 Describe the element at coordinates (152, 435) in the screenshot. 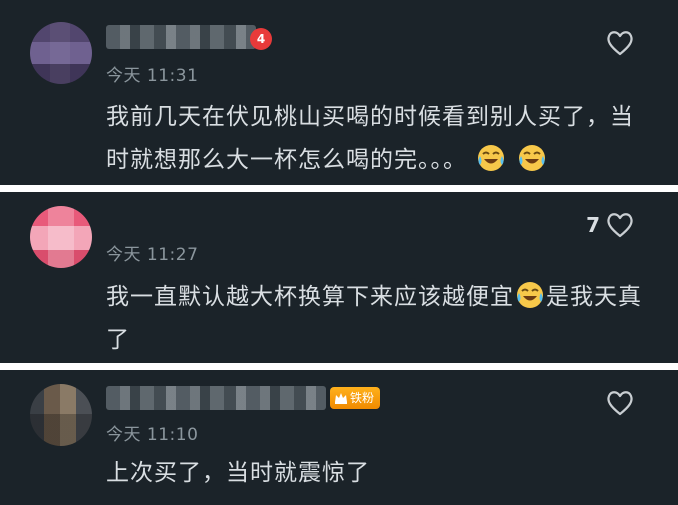

I see `timestamp: 今天 11:10` at that location.